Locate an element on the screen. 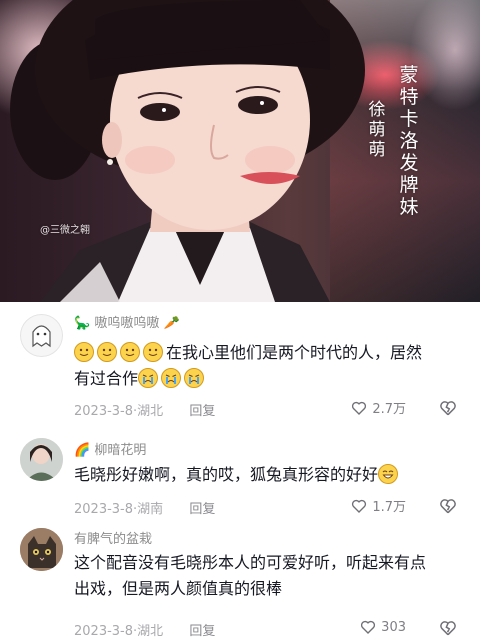  cat-photo-avatar is located at coordinates (41, 549).